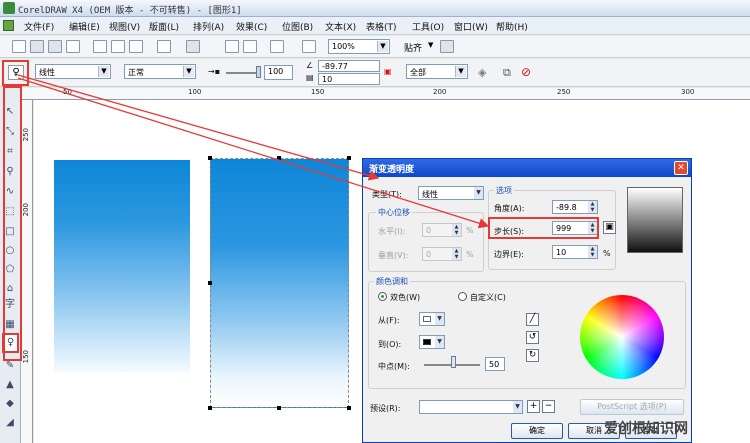 The image size is (750, 443). What do you see at coordinates (198, 127) in the screenshot?
I see `arrow-to-dialog` at bounding box center [198, 127].